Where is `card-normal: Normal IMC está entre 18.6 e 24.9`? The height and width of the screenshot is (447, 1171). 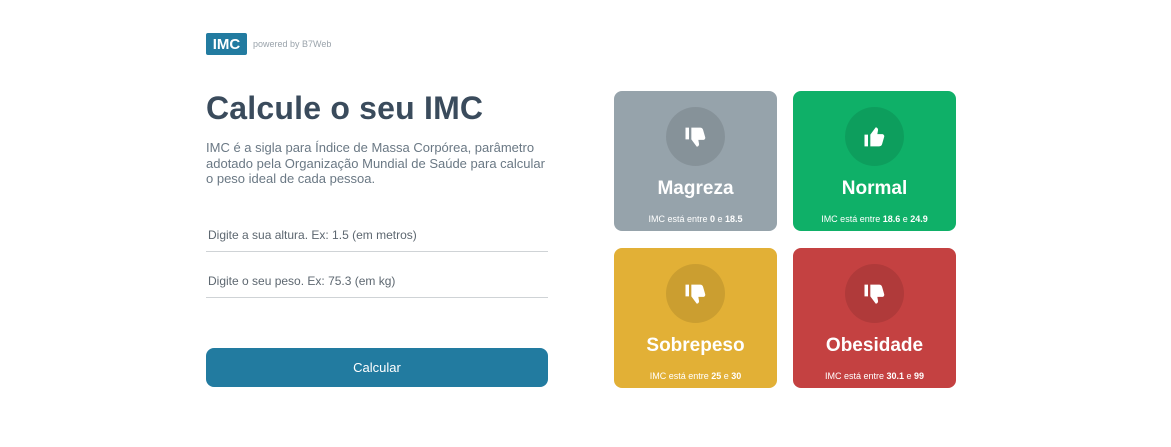
card-normal: Normal IMC está entre 18.6 e 24.9 is located at coordinates (874, 161).